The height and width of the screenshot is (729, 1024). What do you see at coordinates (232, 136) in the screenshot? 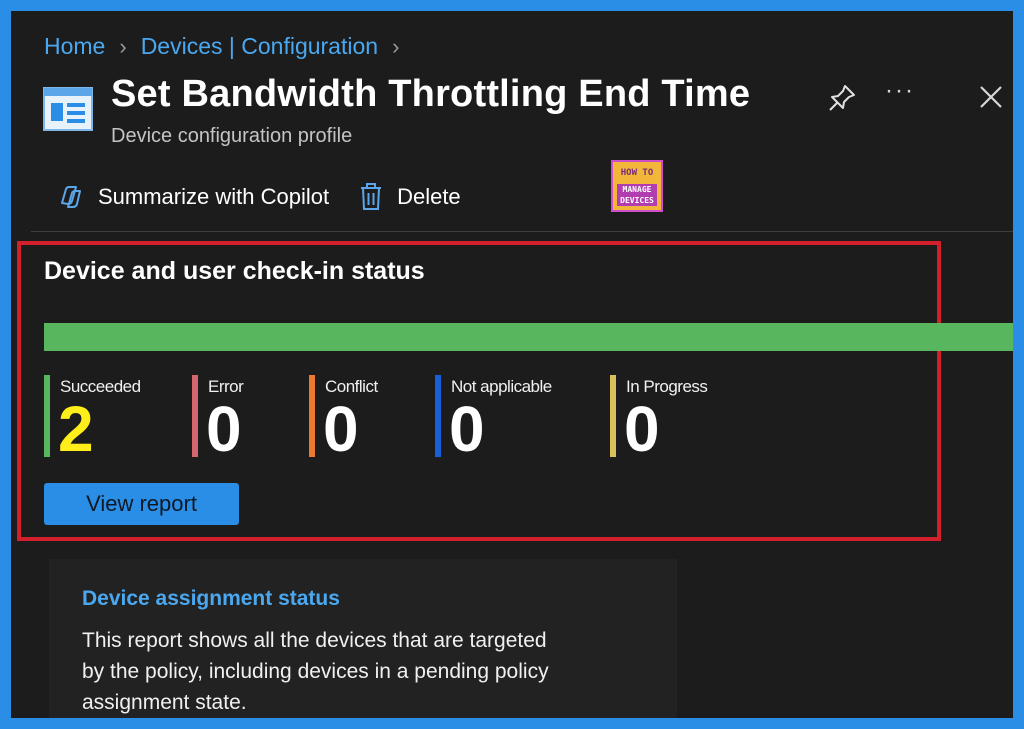
I see `page-subtitle: Device configuration profile` at bounding box center [232, 136].